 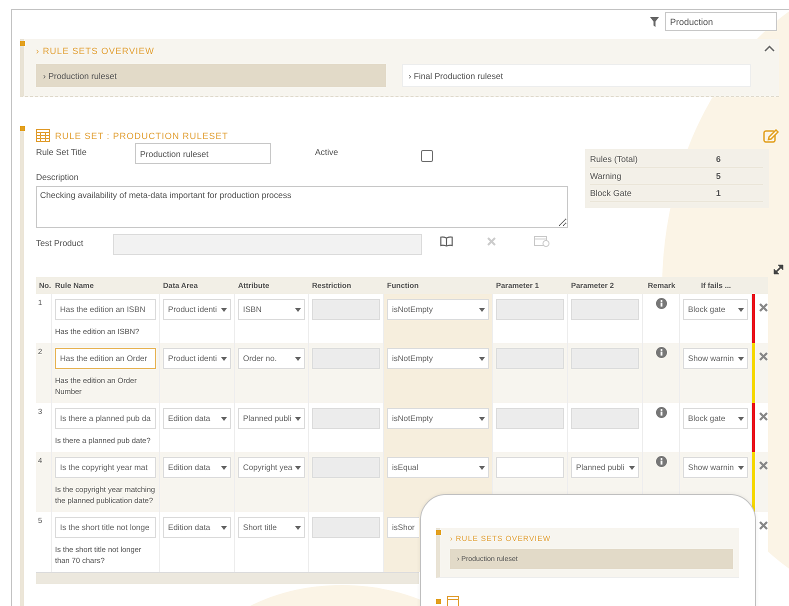 I want to click on stat-label: Block Gate, so click(x=611, y=193).